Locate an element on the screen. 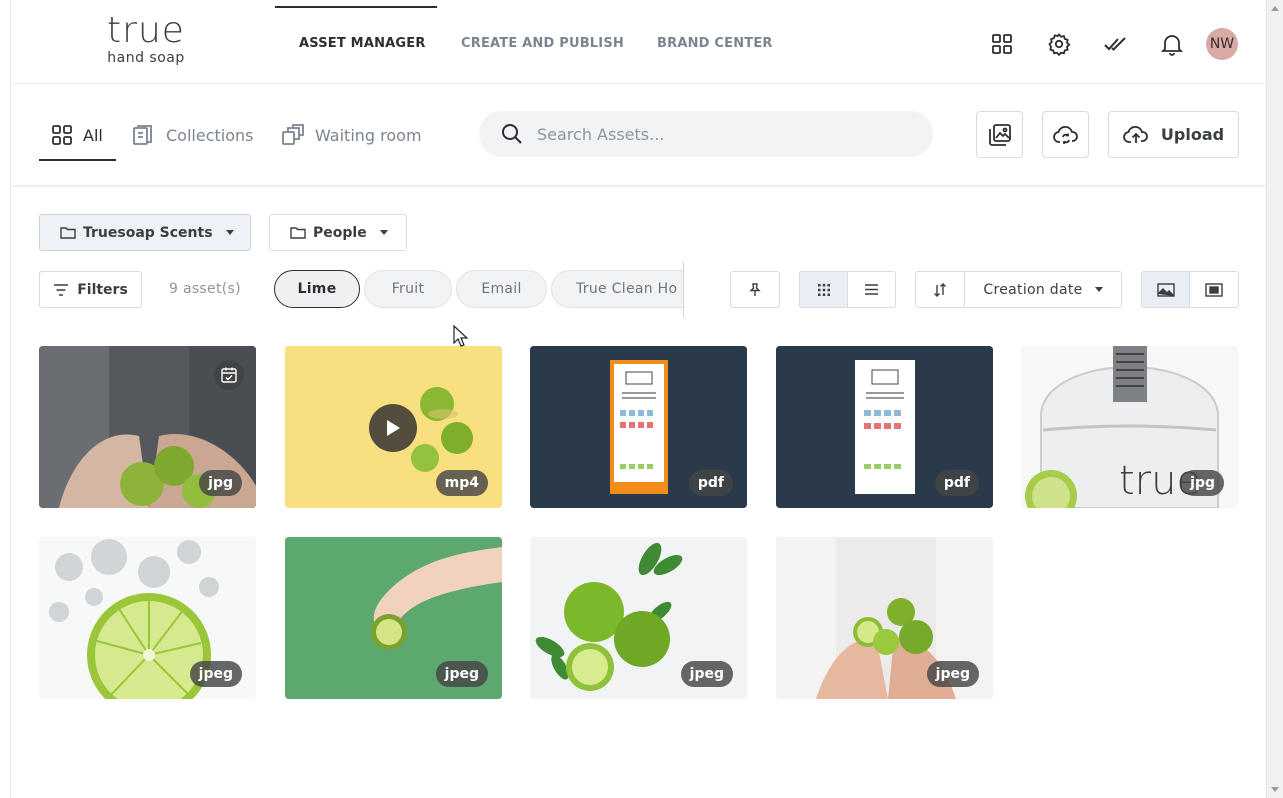 This screenshot has width=1283, height=798. subtab-collections-label: Collections is located at coordinates (210, 135).